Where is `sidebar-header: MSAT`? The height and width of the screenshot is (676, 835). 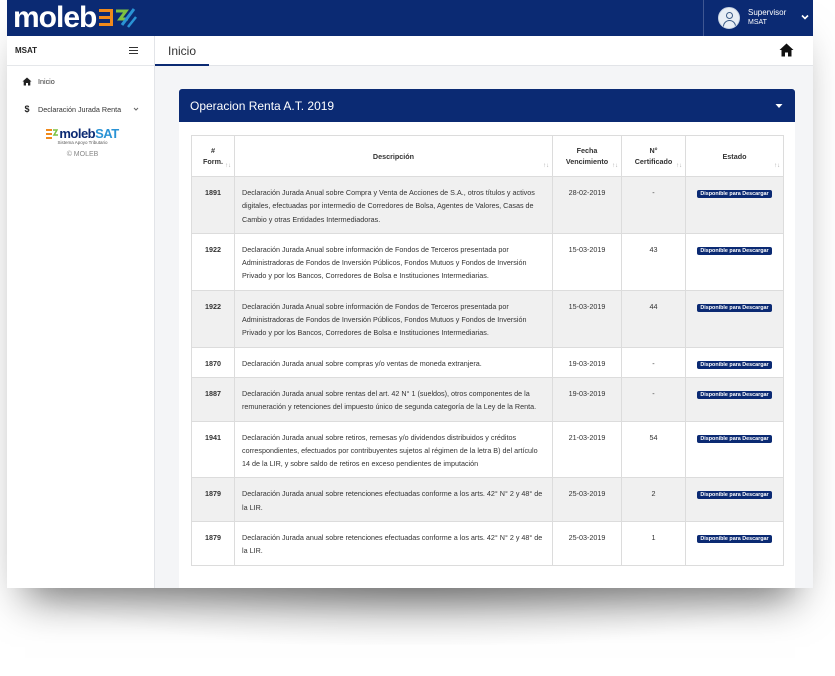
sidebar-header: MSAT is located at coordinates (80, 51).